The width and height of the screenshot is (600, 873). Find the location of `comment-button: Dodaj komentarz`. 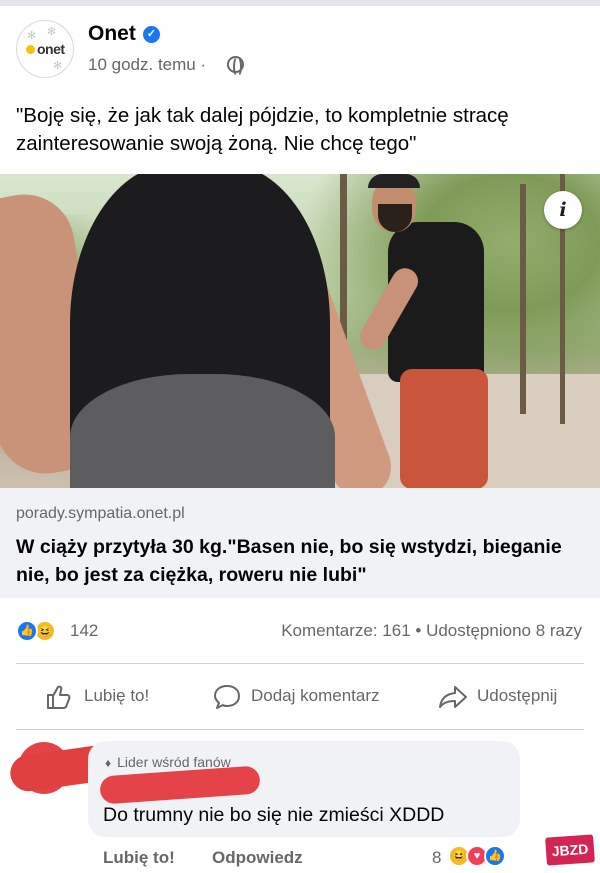

comment-button: Dodaj komentarz is located at coordinates (307, 697).